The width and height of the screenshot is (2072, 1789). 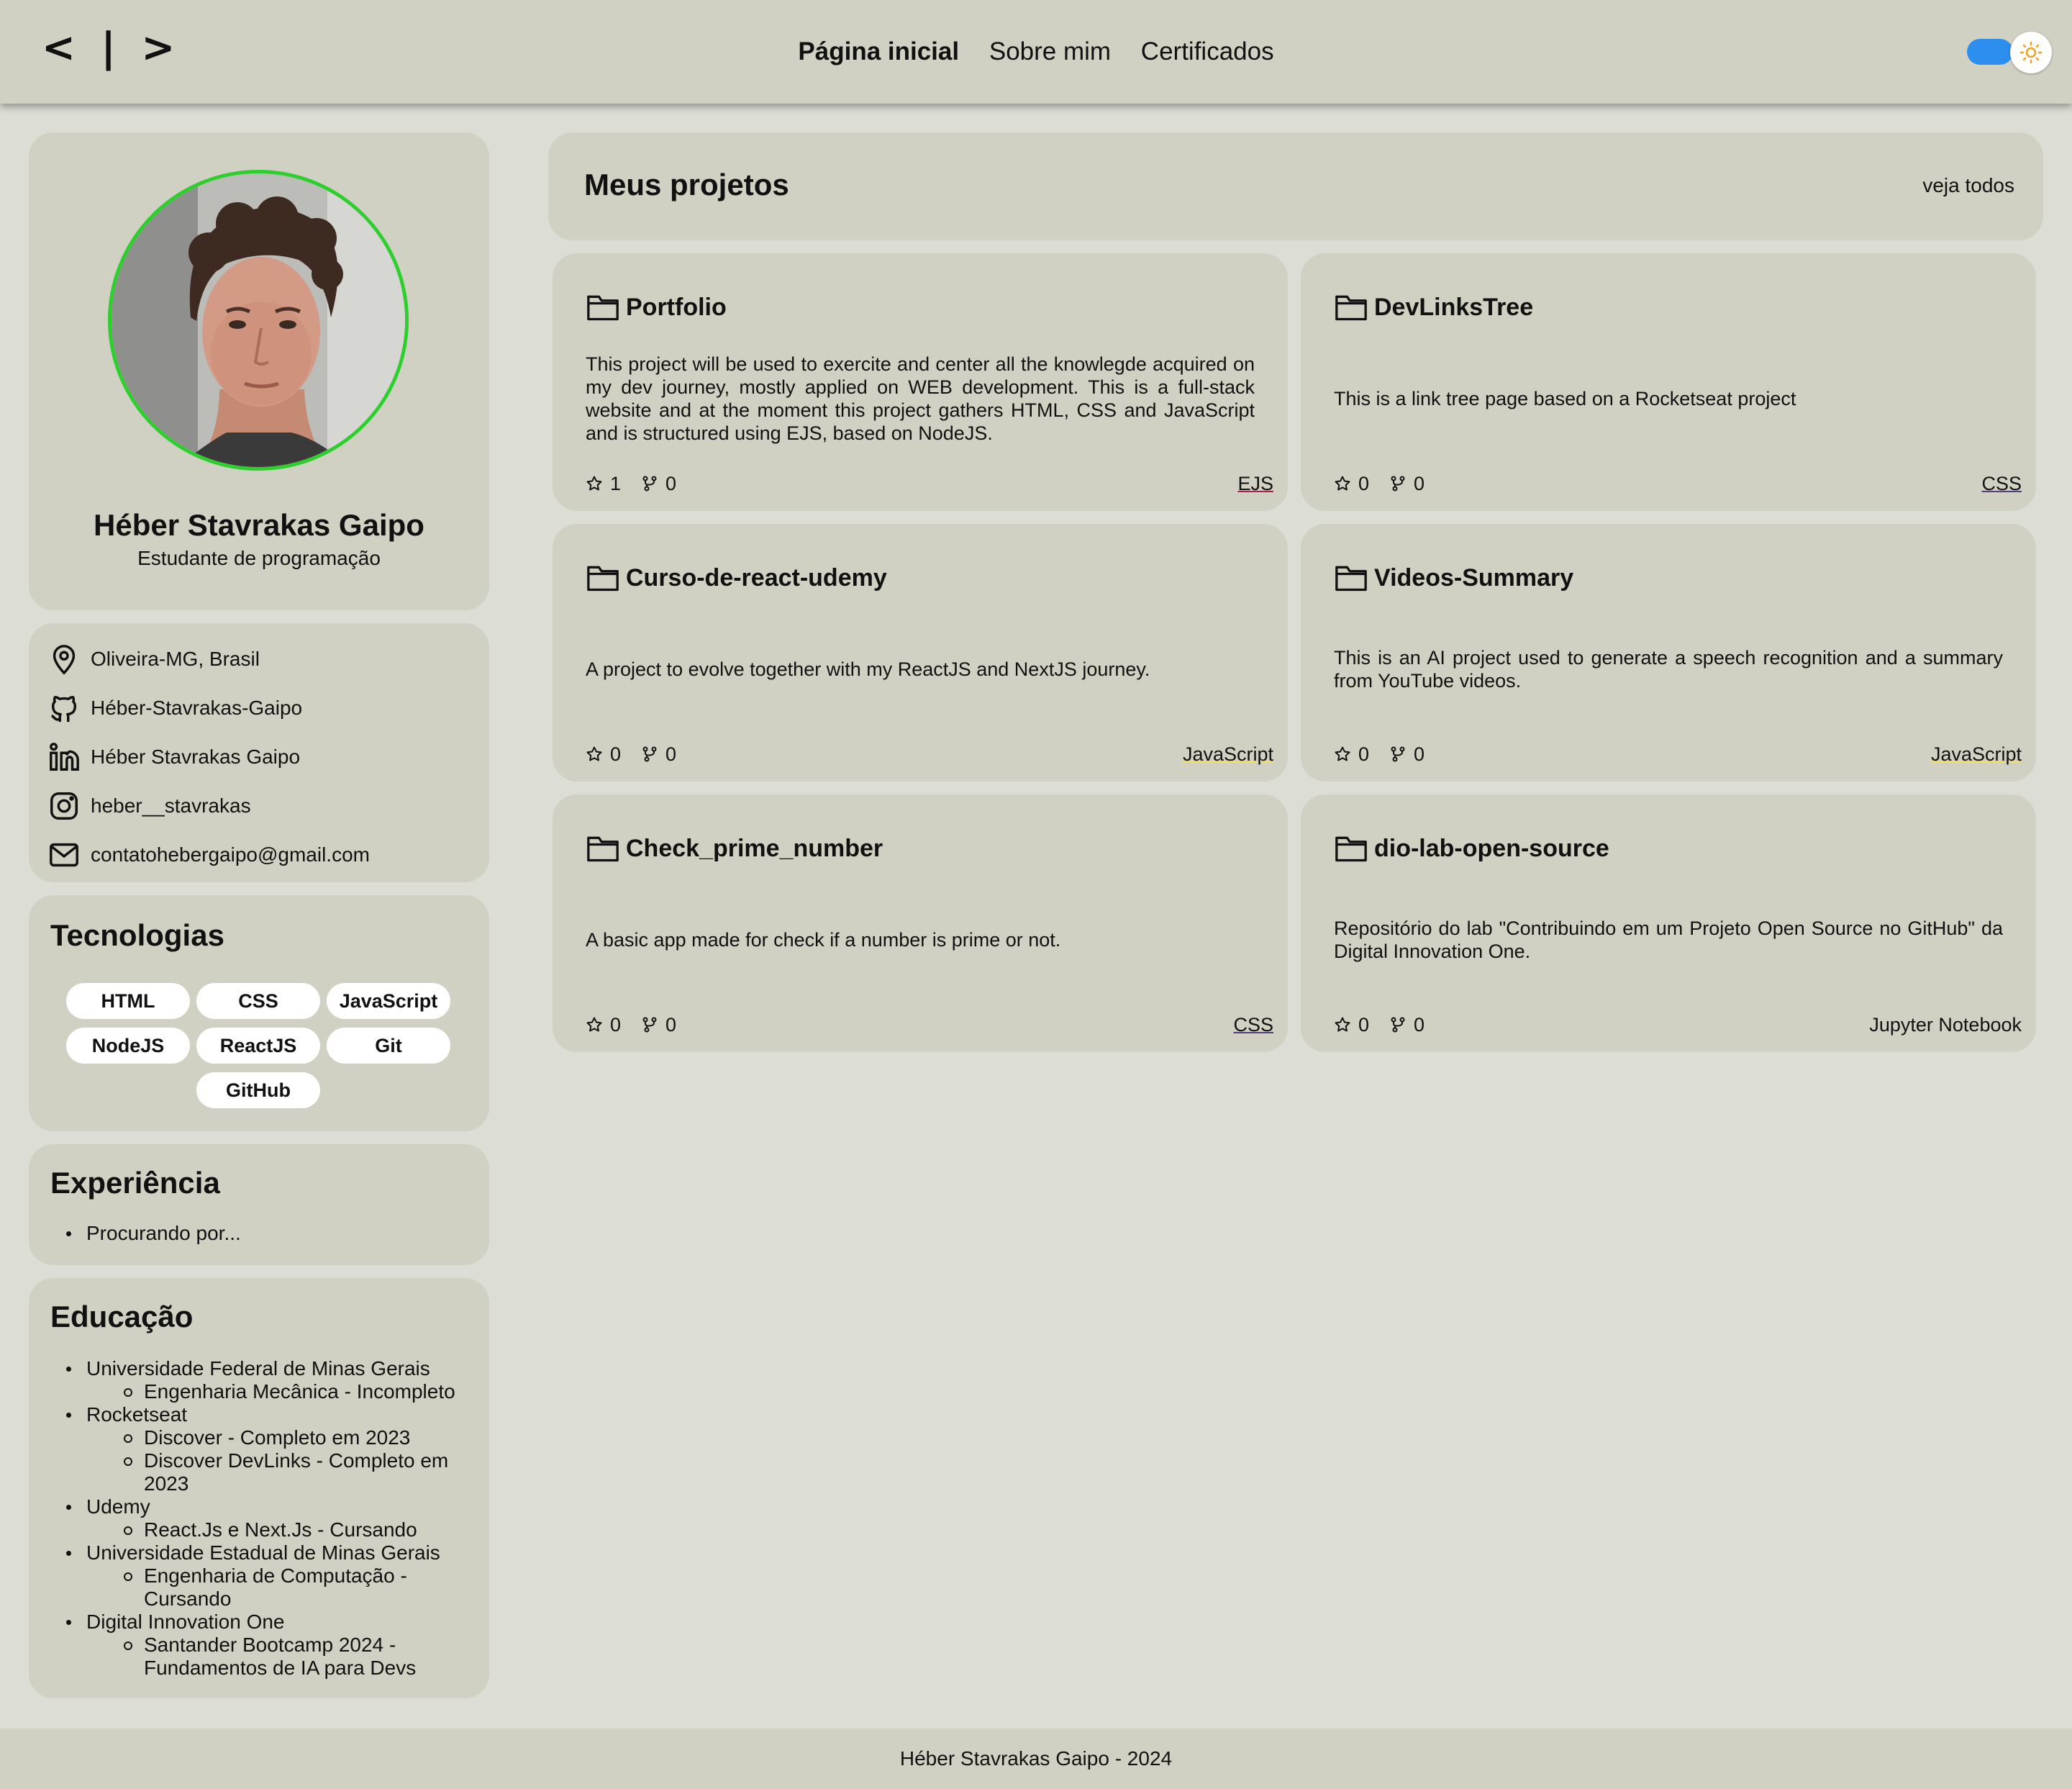 What do you see at coordinates (300, 1437) in the screenshot?
I see `education-subitem: Discover - Completo em 2023` at bounding box center [300, 1437].